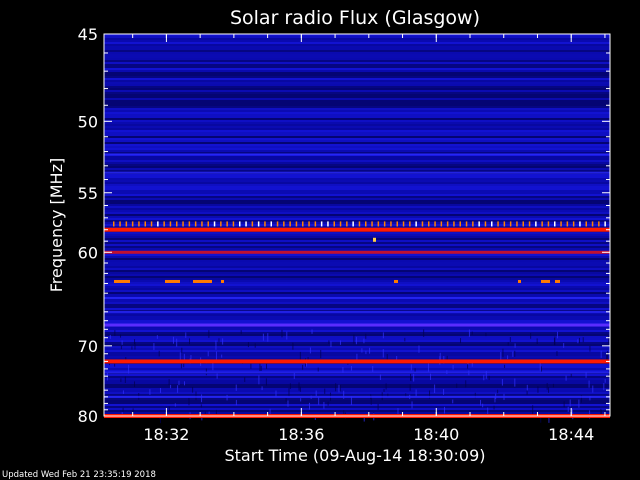 Image resolution: width=640 pixels, height=480 pixels. What do you see at coordinates (357, 252) in the screenshot?
I see `emission-band` at bounding box center [357, 252].